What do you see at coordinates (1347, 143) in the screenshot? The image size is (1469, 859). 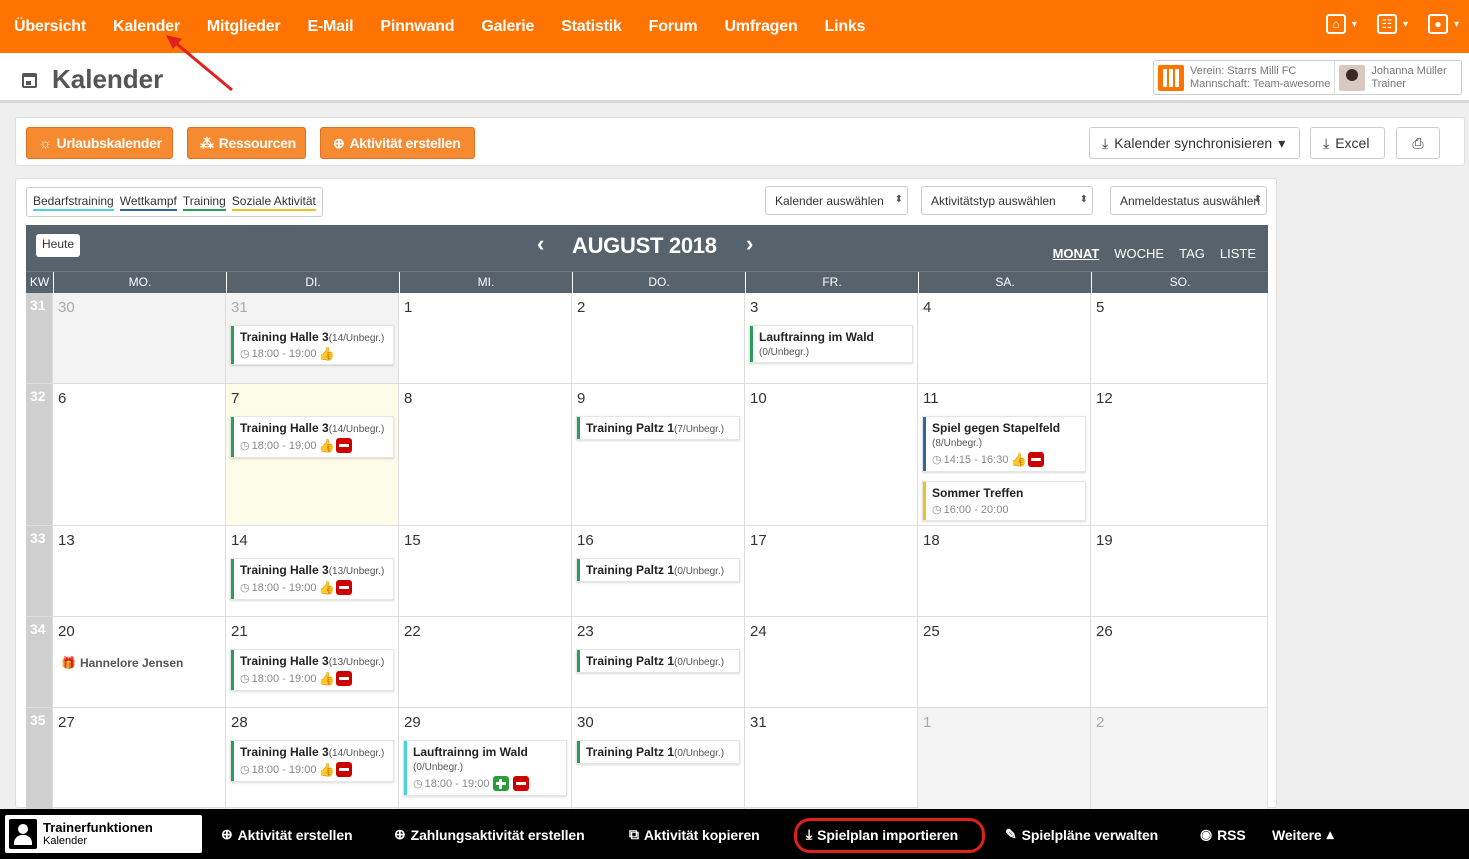 I see `excel-button: ⤓ Excel` at bounding box center [1347, 143].